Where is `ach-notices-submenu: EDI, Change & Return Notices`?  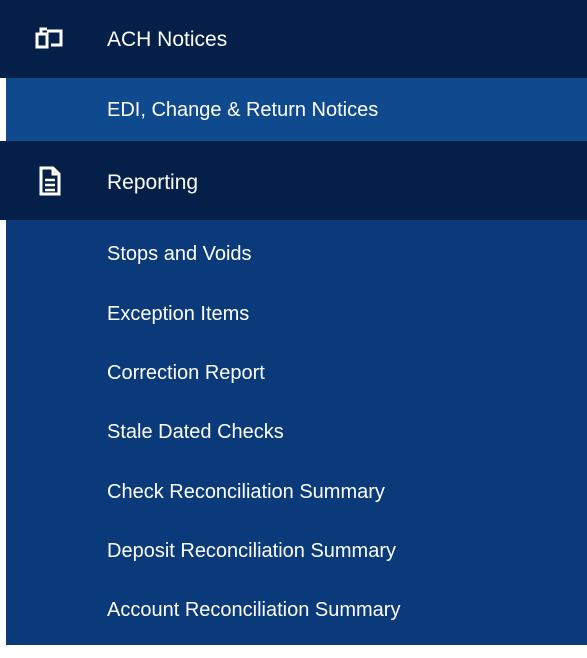
ach-notices-submenu: EDI, Change & Return Notices is located at coordinates (296, 109).